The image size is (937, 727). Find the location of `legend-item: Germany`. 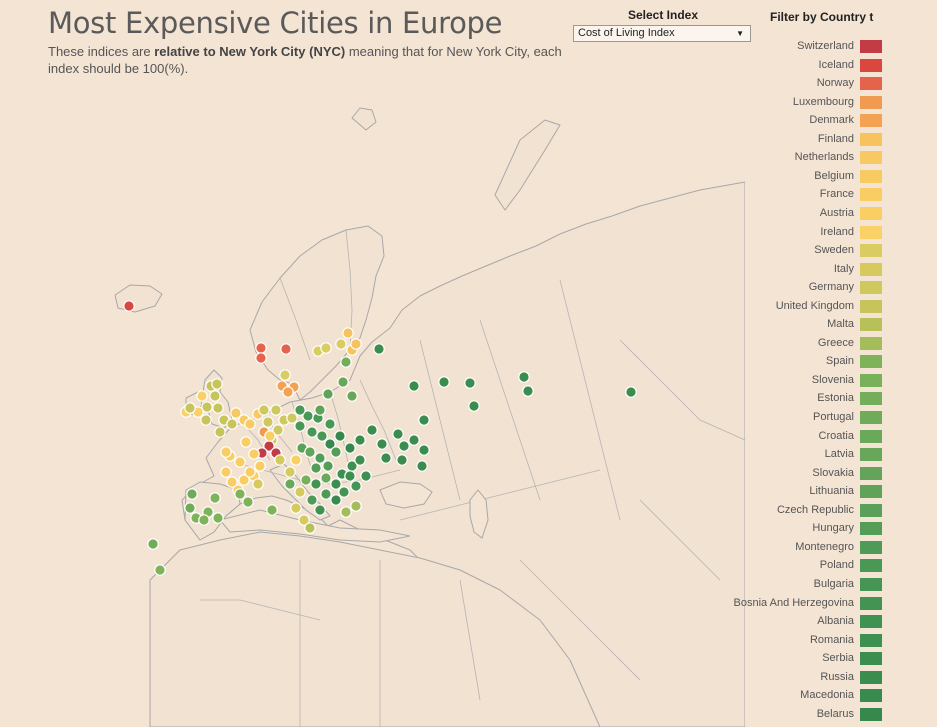

legend-item: Germany is located at coordinates (801, 288).